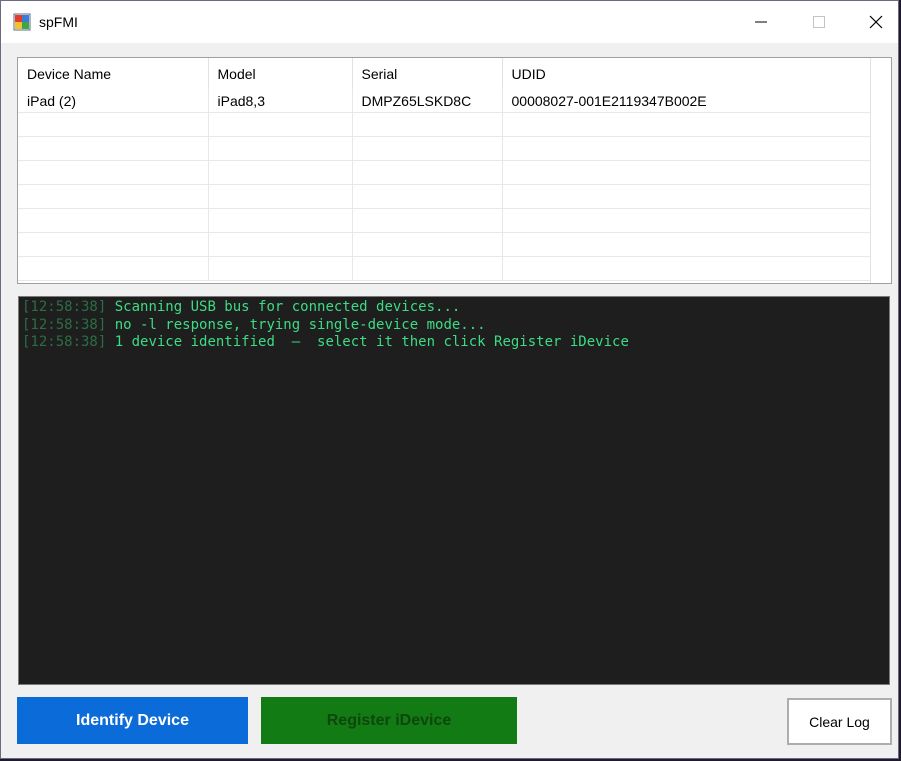 This screenshot has height=761, width=901. I want to click on cell-serial: DMPZ65LSKD8C, so click(427, 101).